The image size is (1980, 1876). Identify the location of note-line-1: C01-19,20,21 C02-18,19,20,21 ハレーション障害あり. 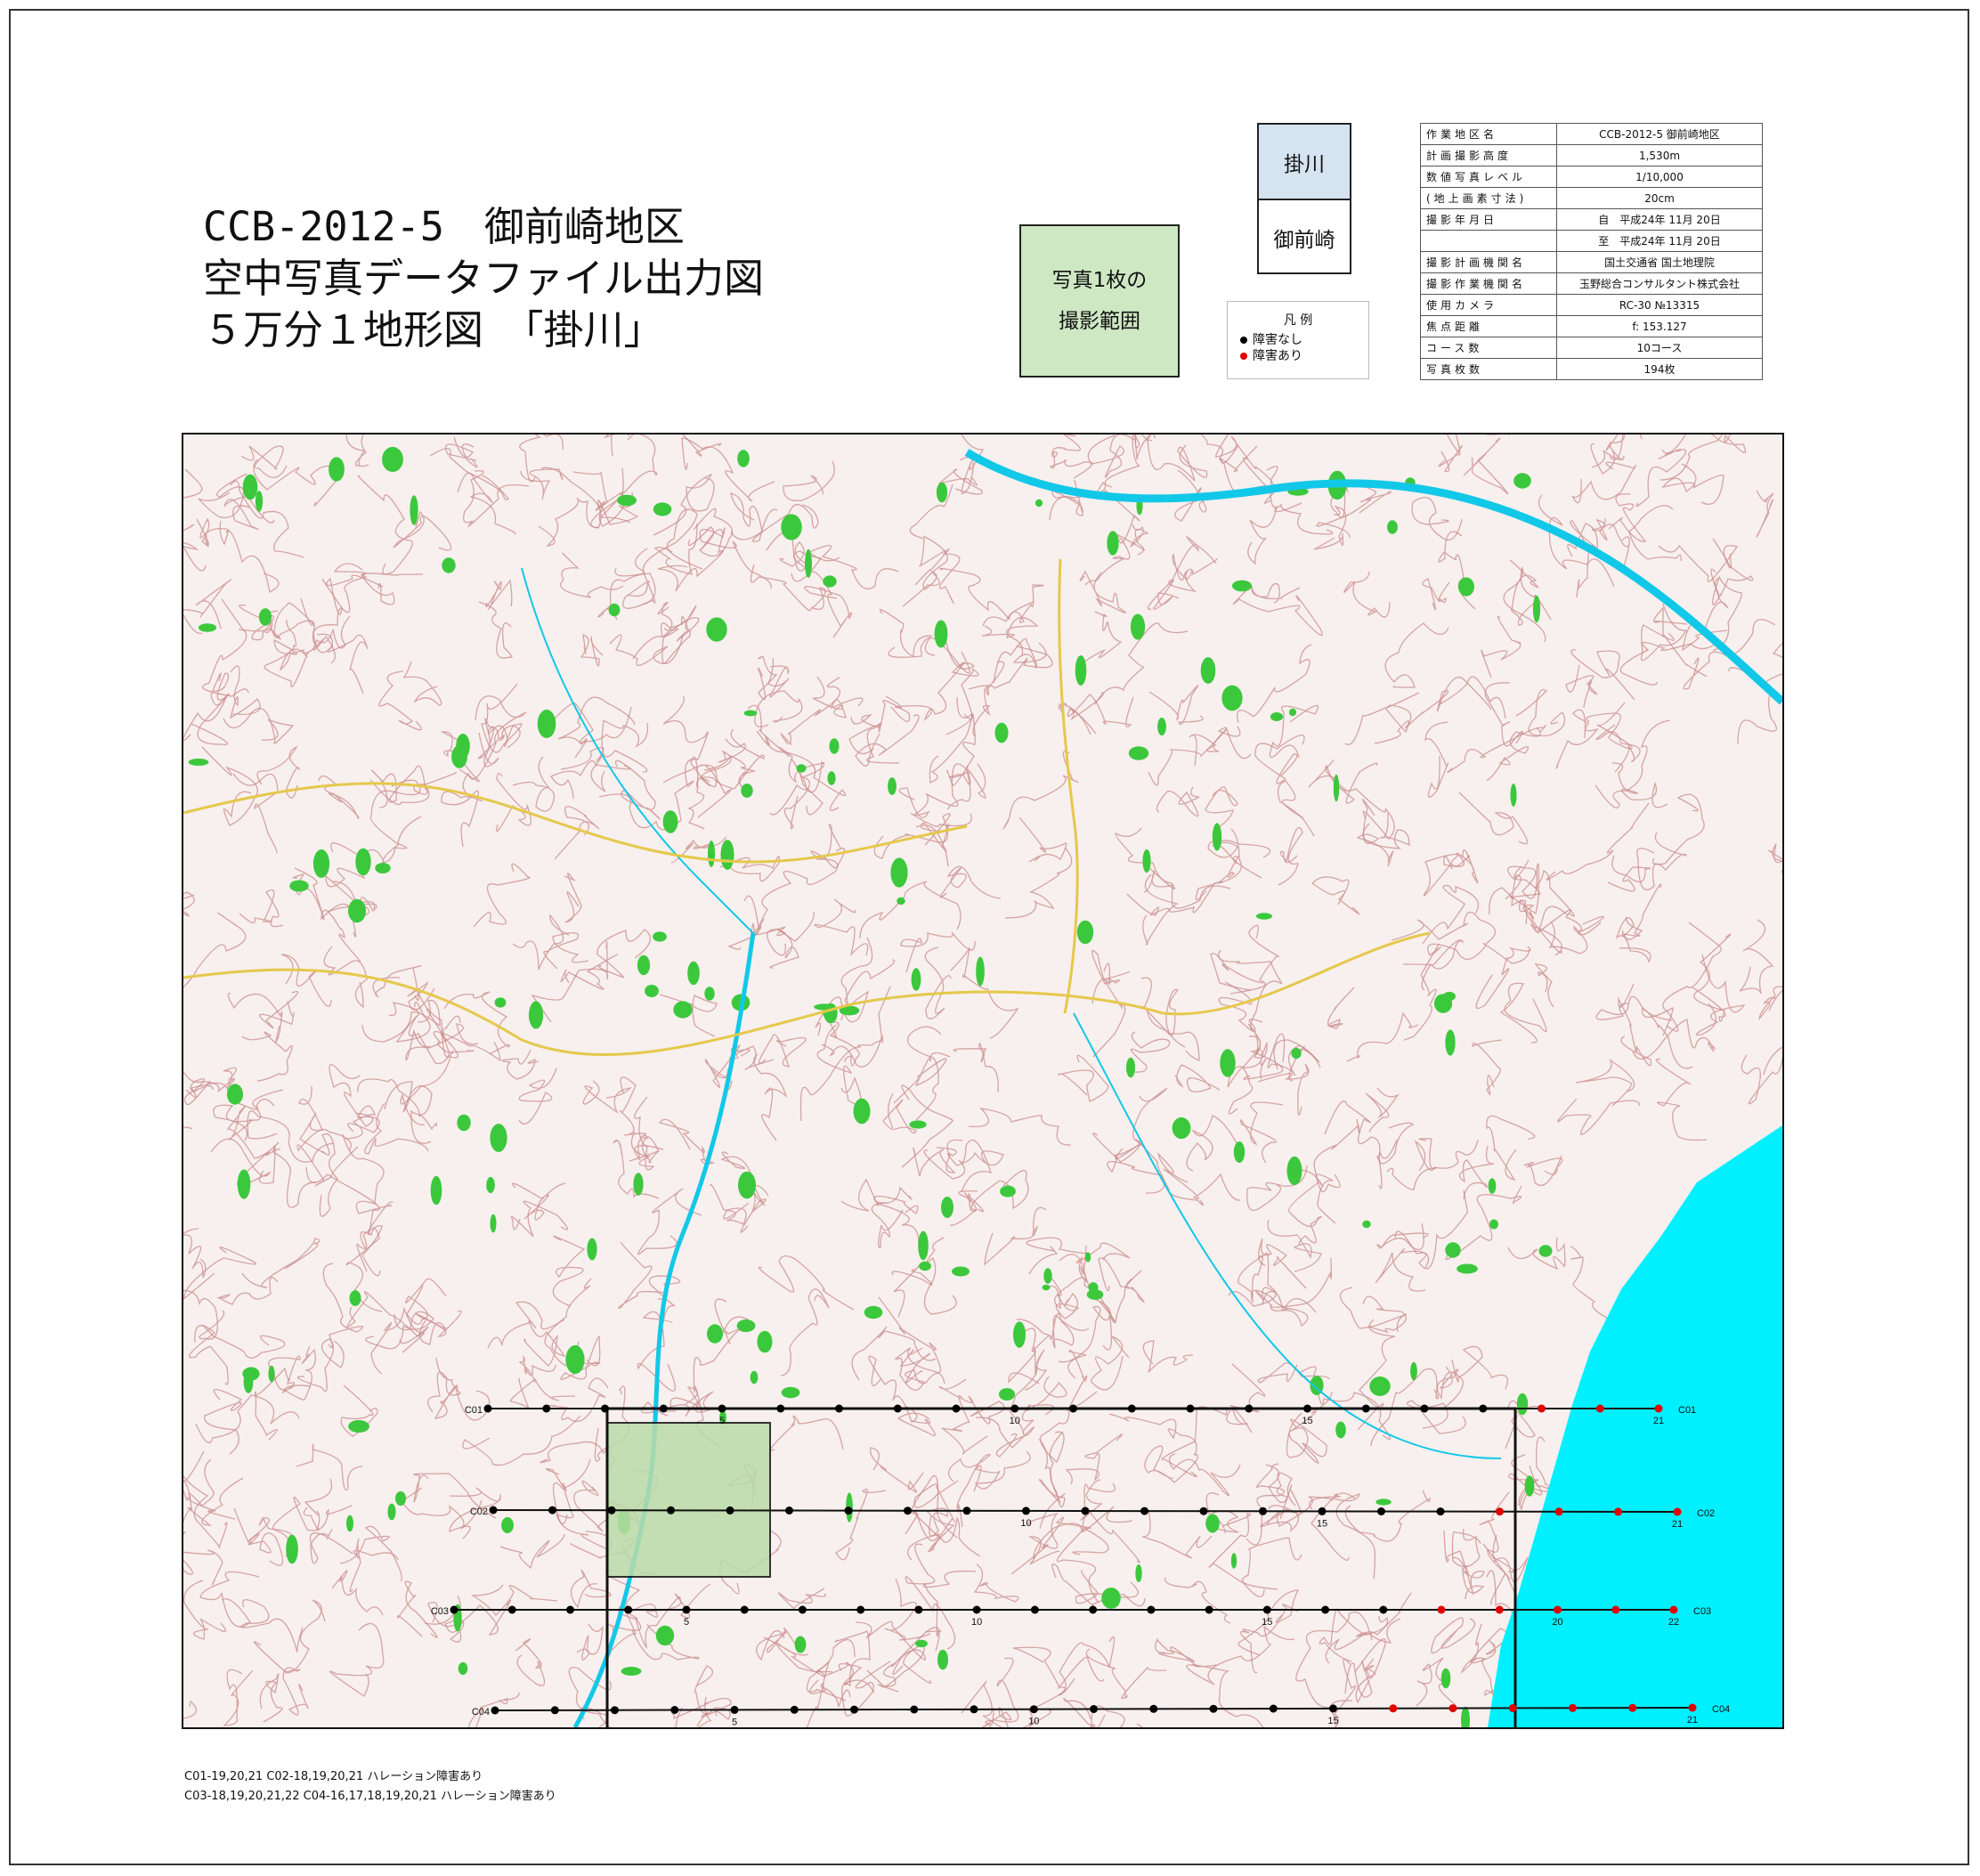
(333, 1776).